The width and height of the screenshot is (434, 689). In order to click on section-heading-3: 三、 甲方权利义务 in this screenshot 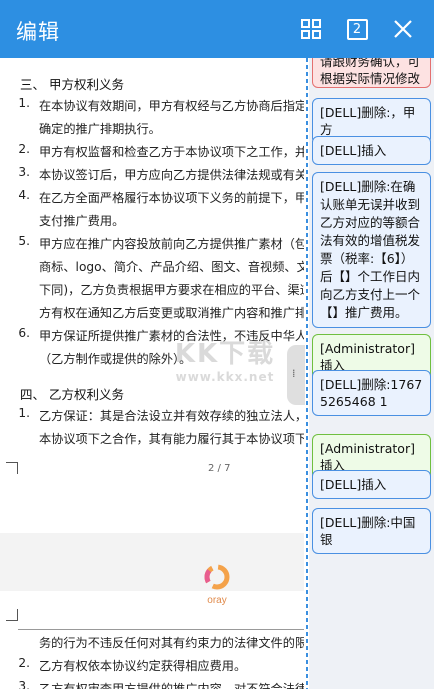, I will do `click(72, 84)`.